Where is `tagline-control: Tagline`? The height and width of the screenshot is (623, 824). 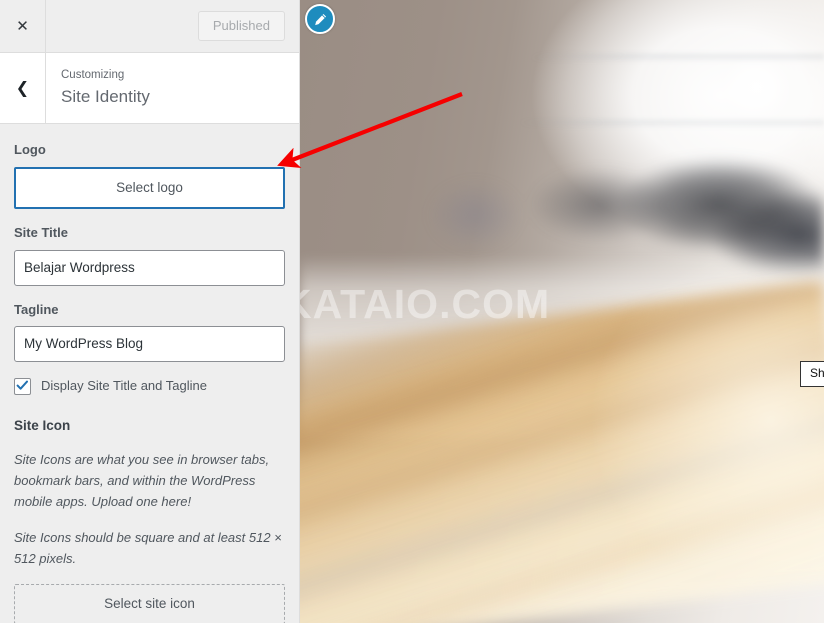
tagline-control: Tagline is located at coordinates (149, 332).